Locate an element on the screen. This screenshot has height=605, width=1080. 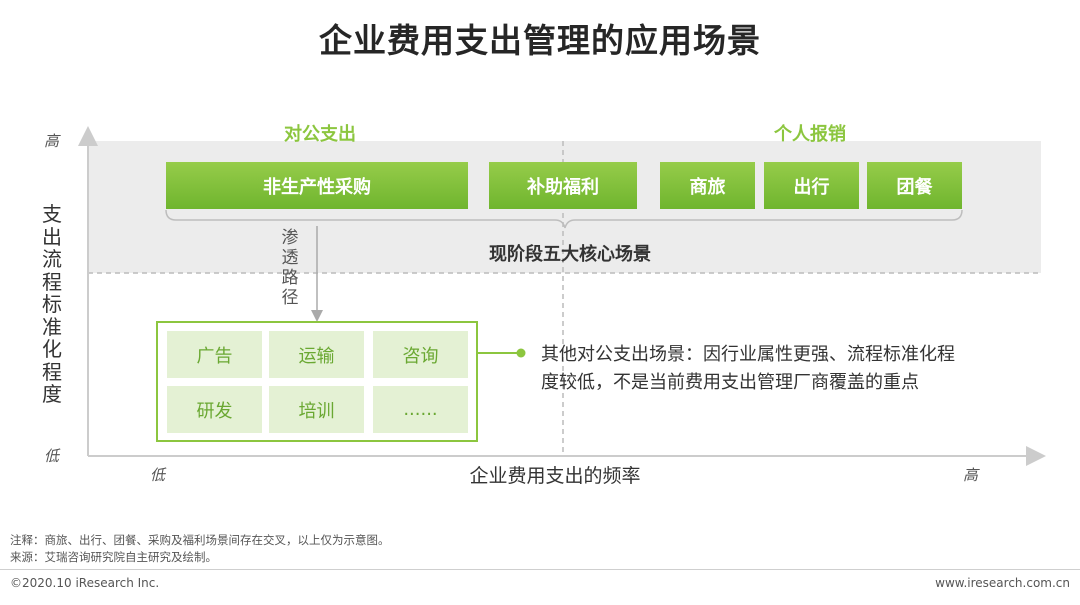
y-axis-high-label: 高 is located at coordinates (52, 141).